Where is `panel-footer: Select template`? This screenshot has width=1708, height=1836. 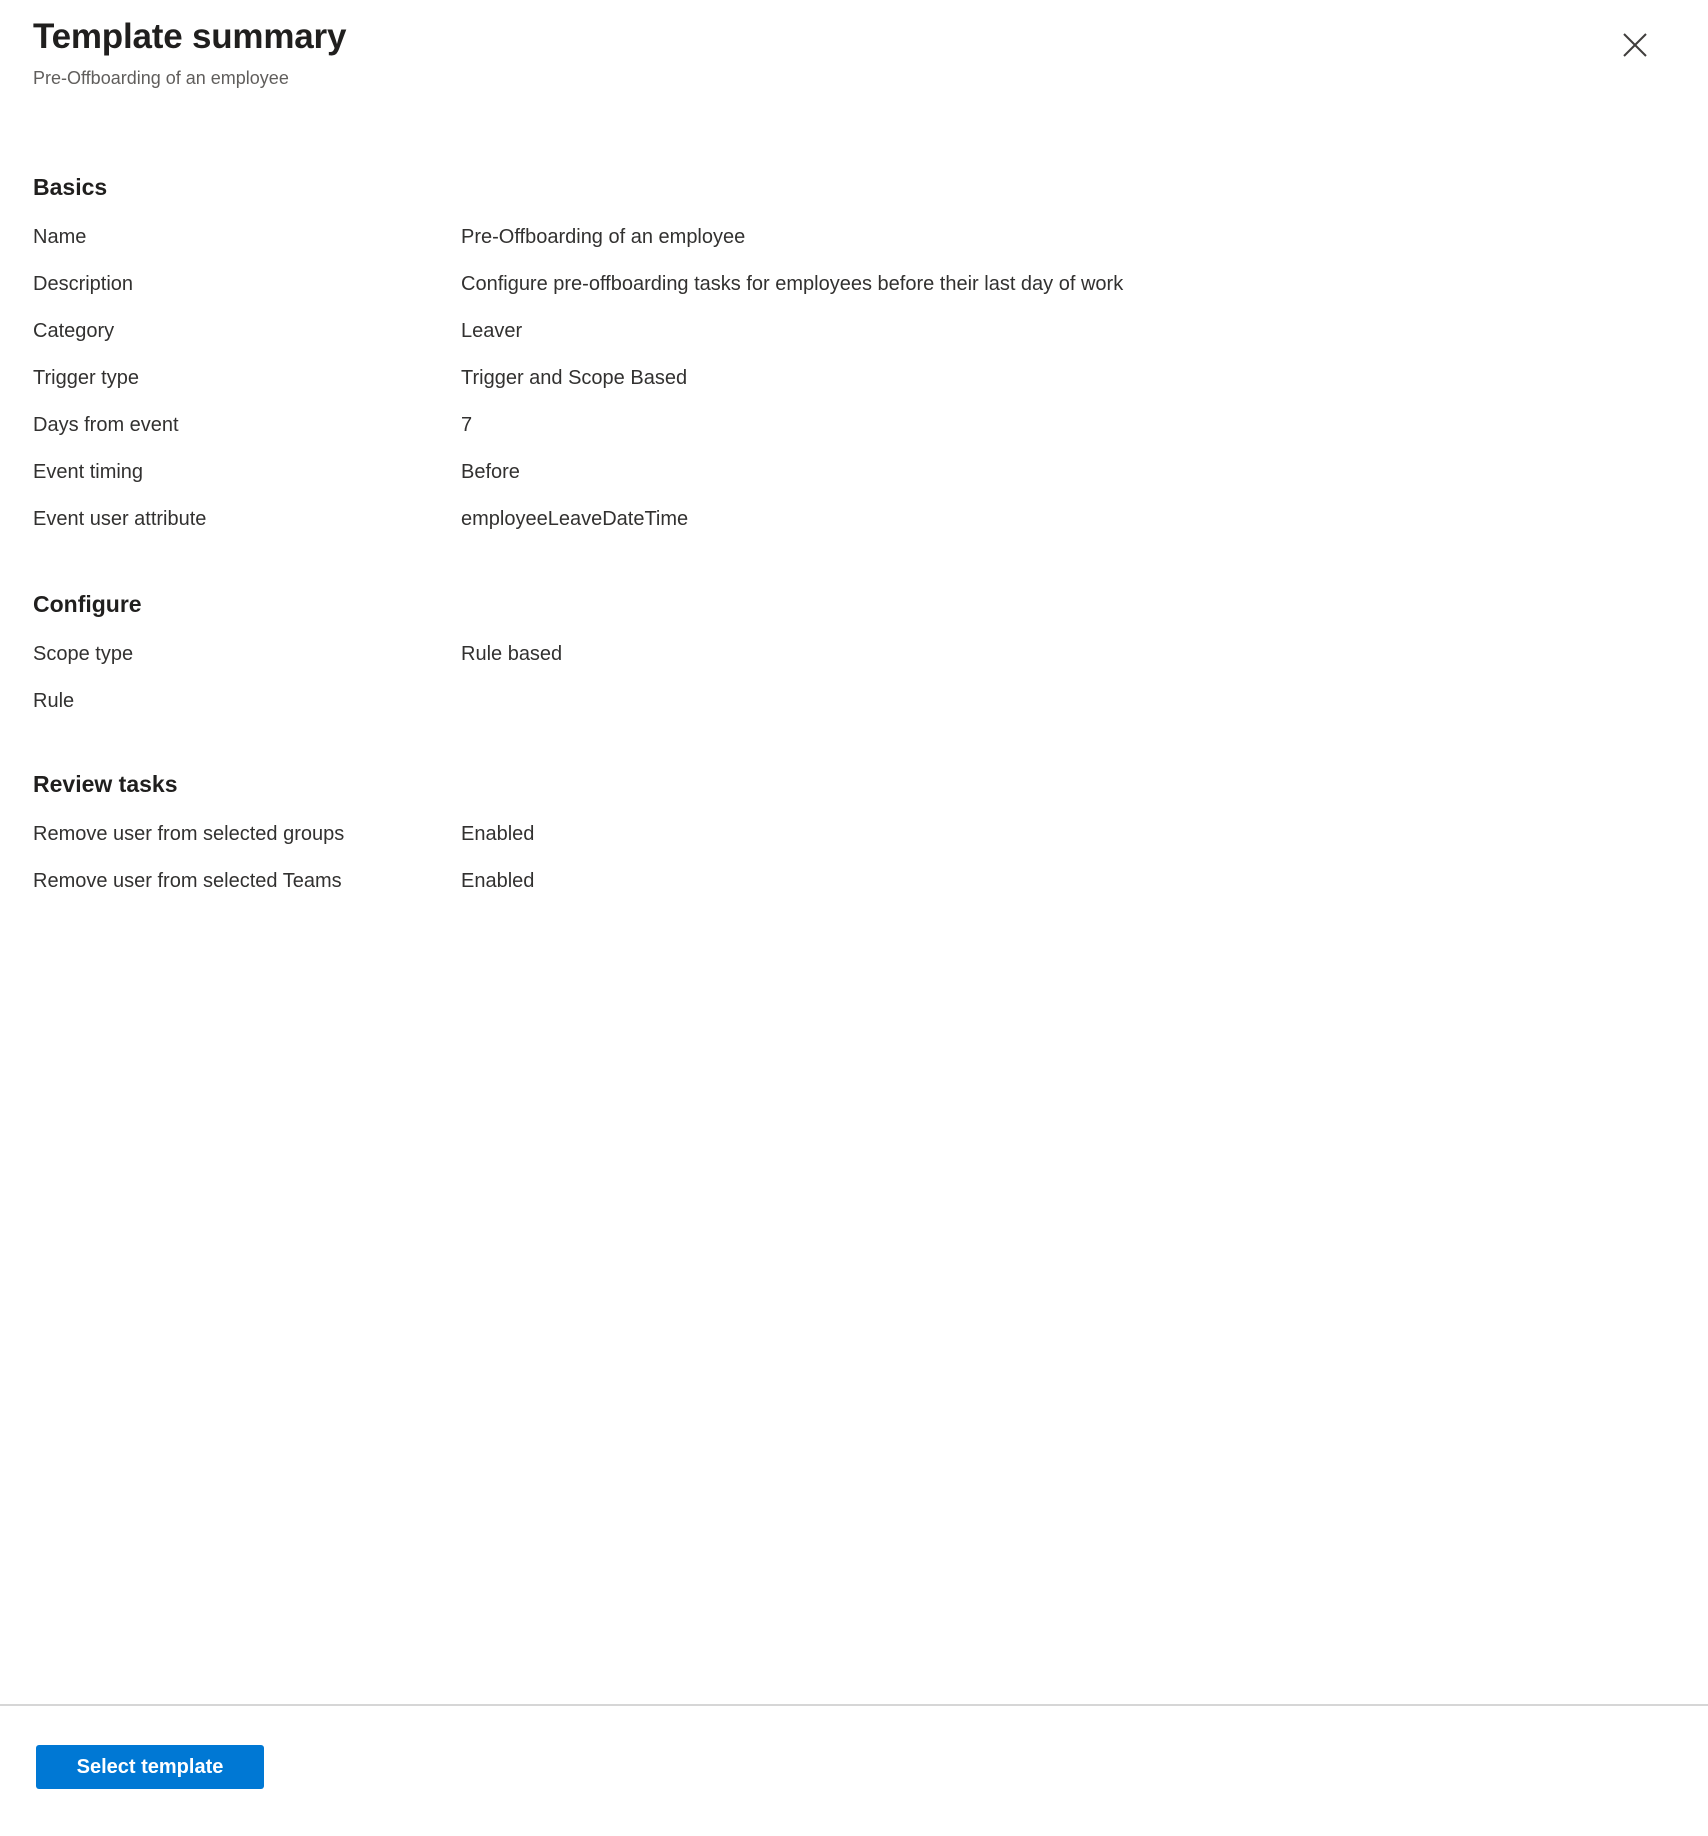 panel-footer: Select template is located at coordinates (854, 1770).